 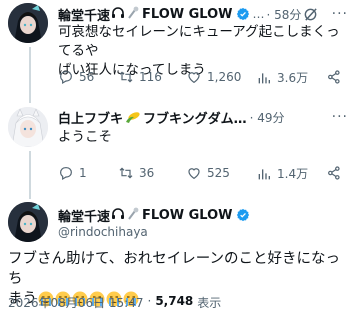 I want to click on tweet-1-header: 輪堂千速 FLOW GLOW … · 58分 ···, so click(x=203, y=14).